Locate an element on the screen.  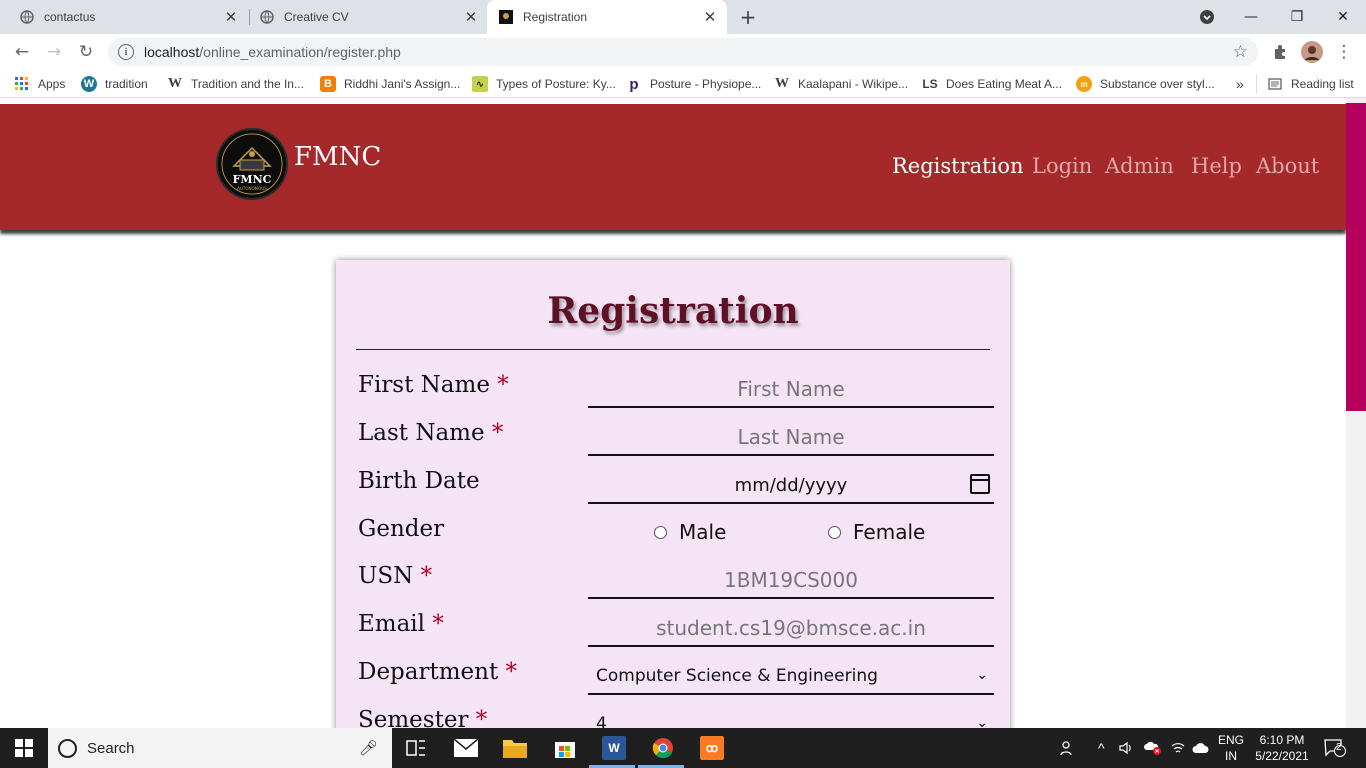
tab-search-icon is located at coordinates (1207, 17).